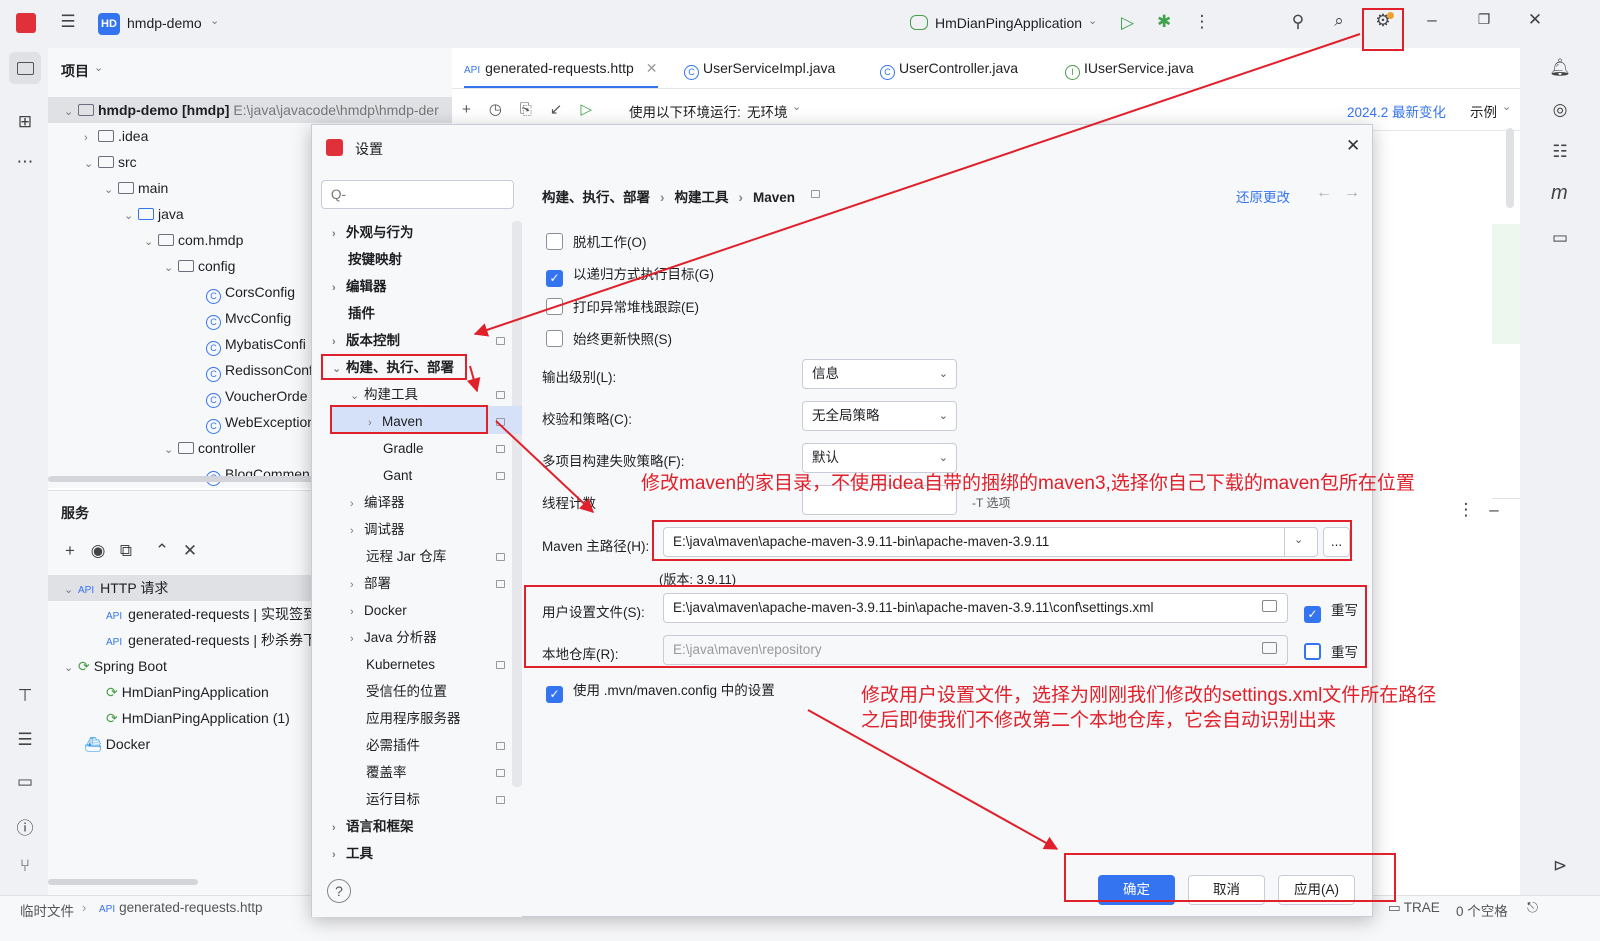 This screenshot has width=1600, height=941. Describe the element at coordinates (1484, 19) in the screenshot. I see `restore-icon: ❐` at that location.